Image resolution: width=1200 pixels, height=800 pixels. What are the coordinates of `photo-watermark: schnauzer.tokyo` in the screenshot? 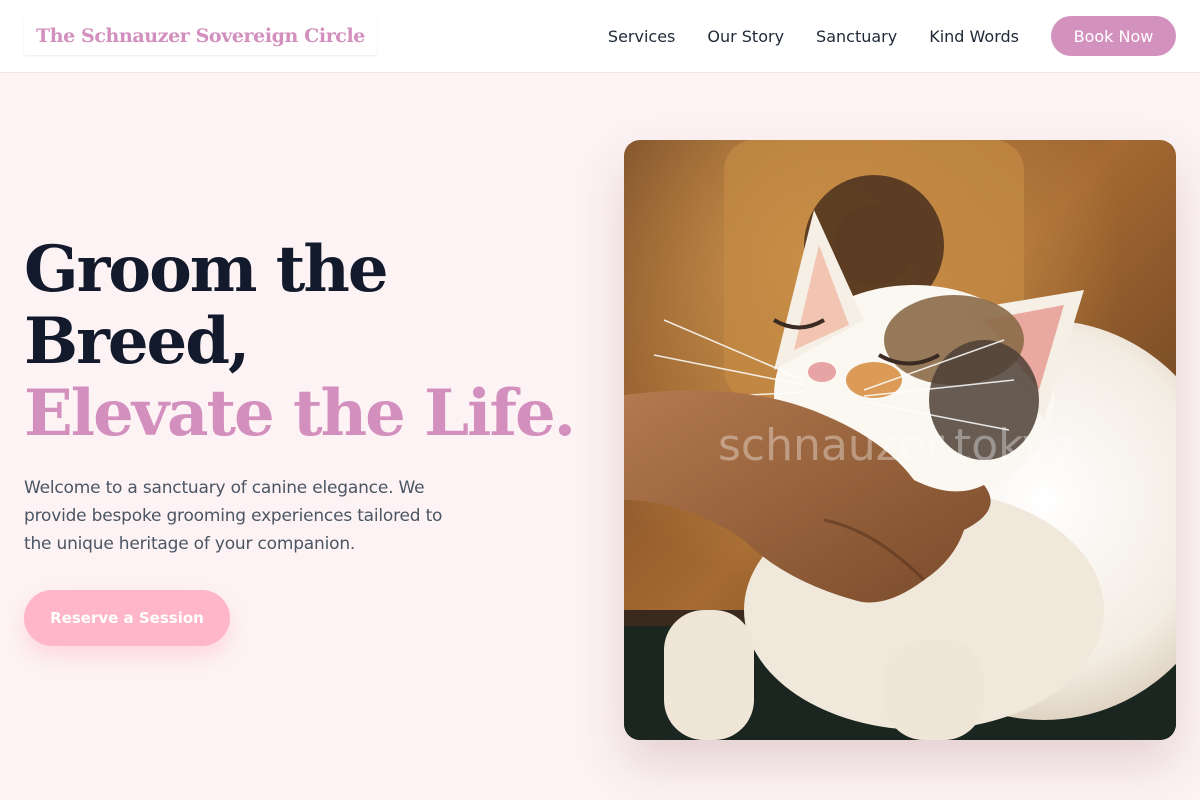 It's located at (896, 445).